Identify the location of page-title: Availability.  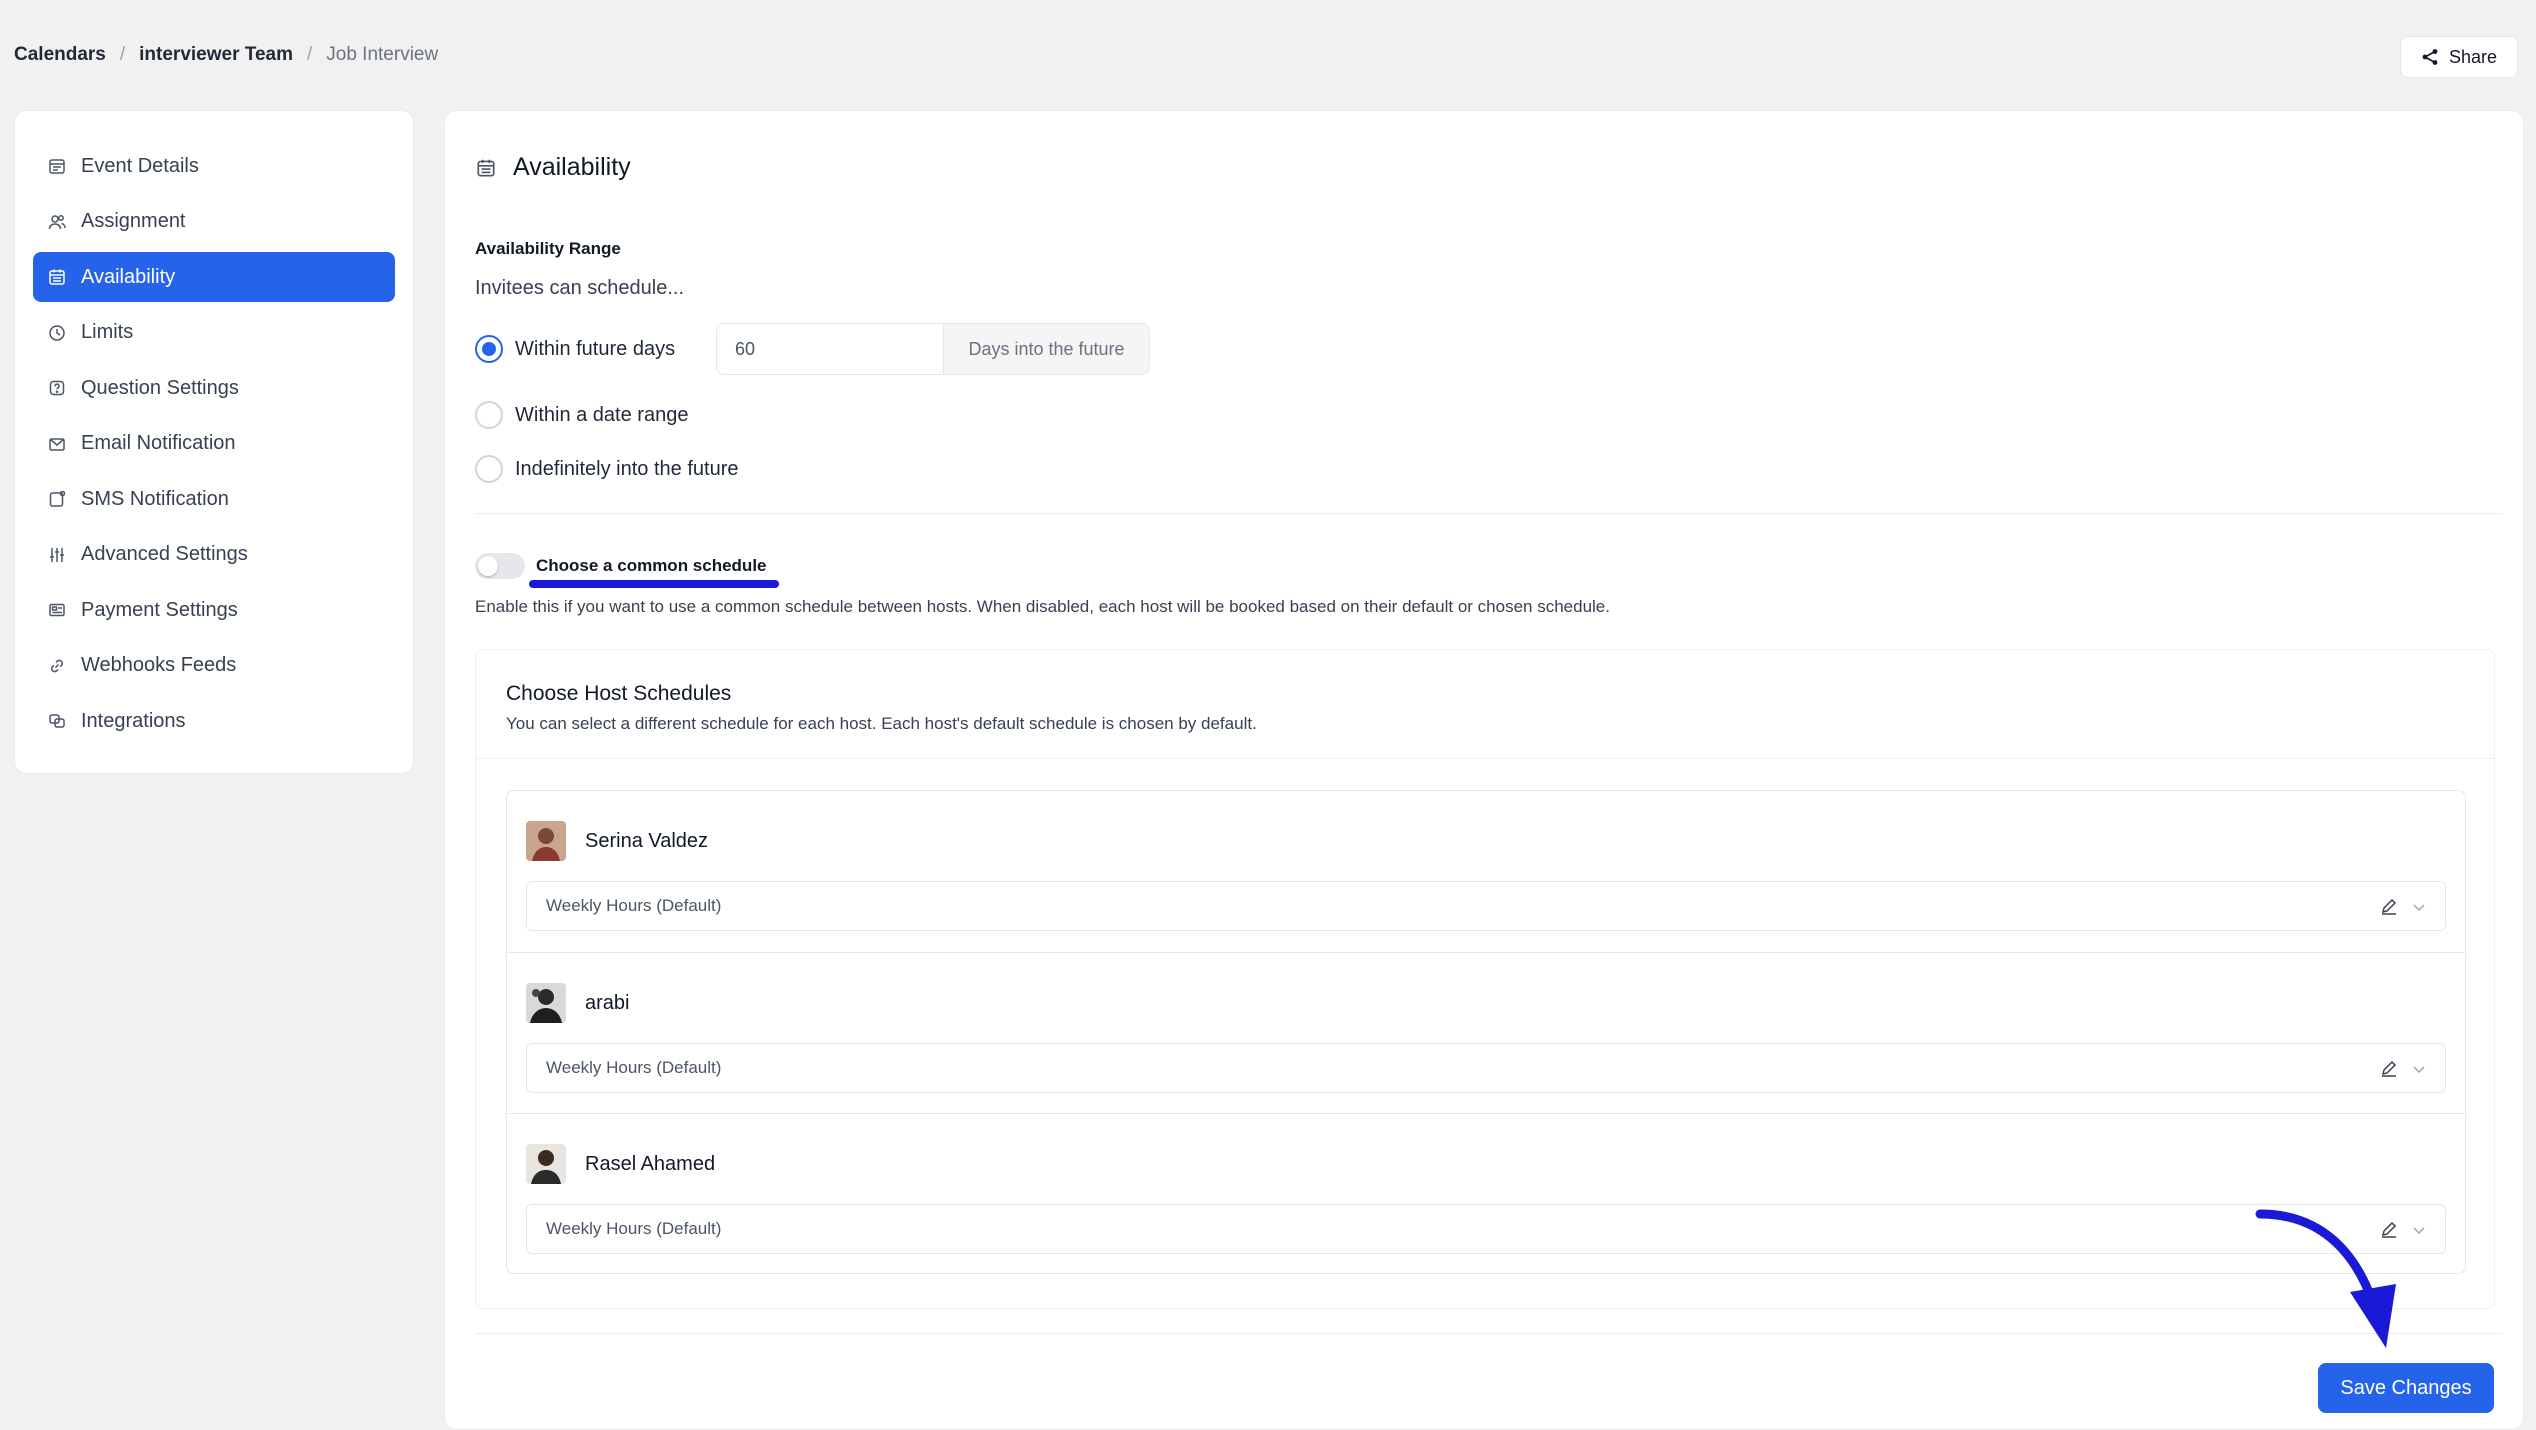
(553, 167).